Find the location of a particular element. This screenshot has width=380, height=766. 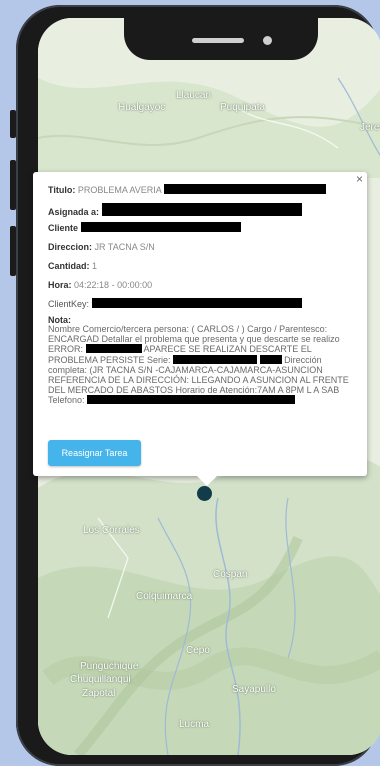

cliente-row: Cliente is located at coordinates (144, 228).